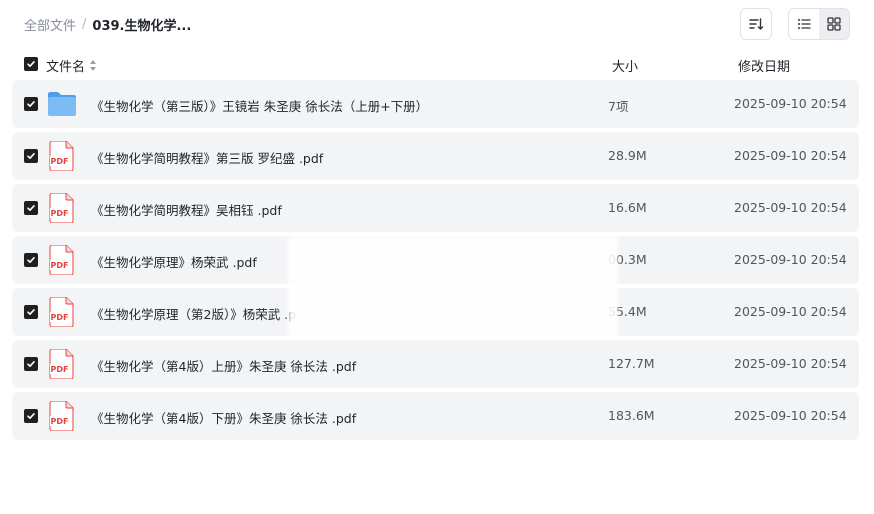 The image size is (874, 514). Describe the element at coordinates (764, 65) in the screenshot. I see `column-date-header: 修改日期` at that location.